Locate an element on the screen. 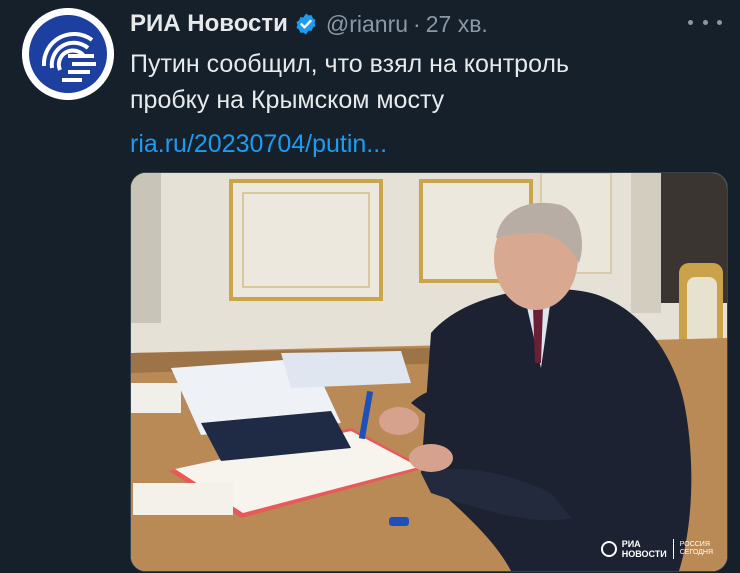  watermark-line: РИА is located at coordinates (631, 544).